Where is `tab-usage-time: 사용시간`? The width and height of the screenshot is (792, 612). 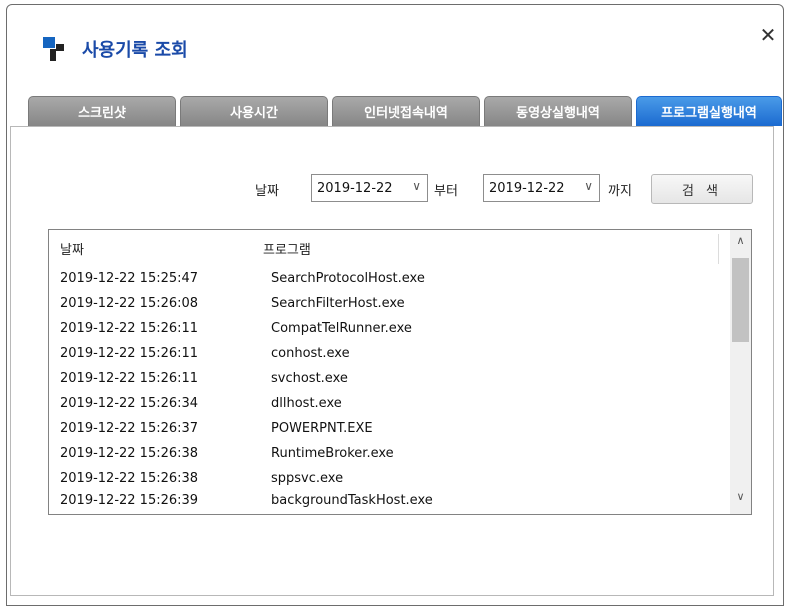 tab-usage-time: 사용시간 is located at coordinates (254, 111).